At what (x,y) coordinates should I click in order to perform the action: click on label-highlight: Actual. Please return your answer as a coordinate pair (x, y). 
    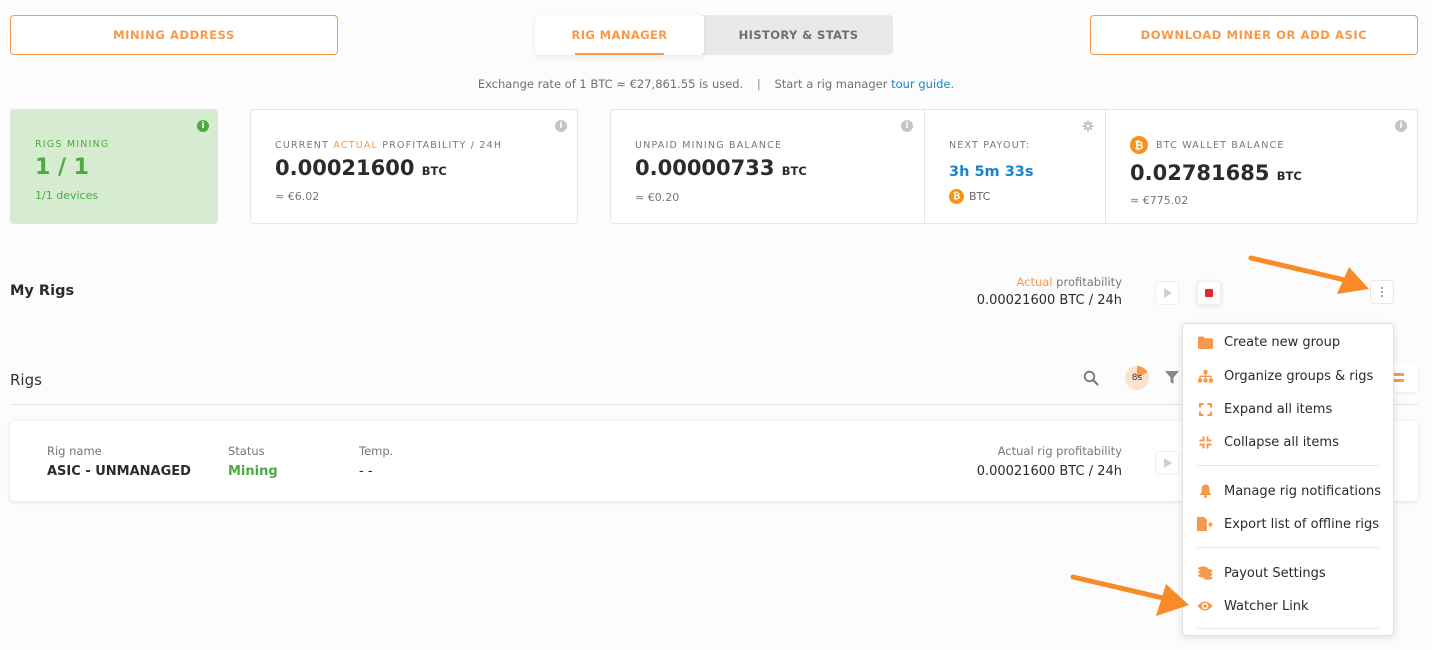
    Looking at the image, I should click on (1034, 282).